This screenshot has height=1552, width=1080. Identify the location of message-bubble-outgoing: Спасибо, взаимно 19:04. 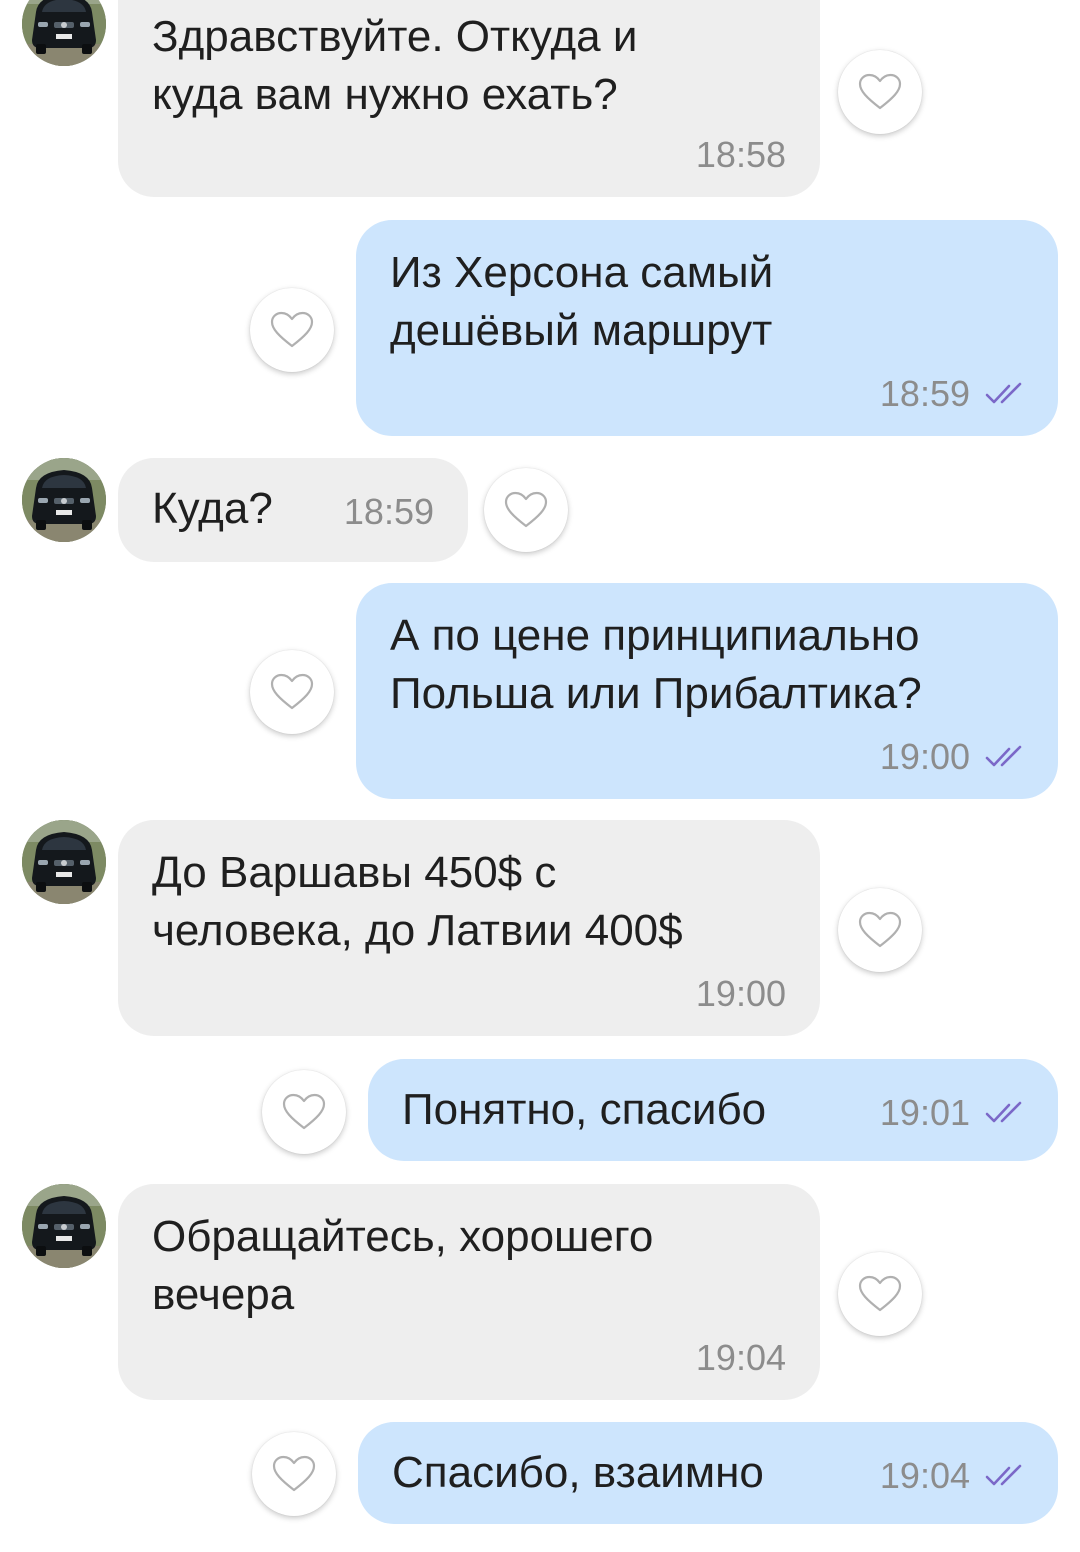
(708, 1473).